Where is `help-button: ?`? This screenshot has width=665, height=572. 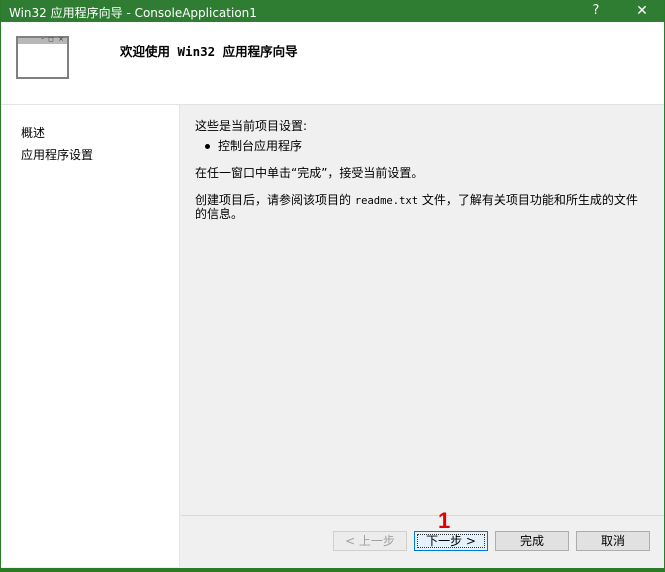 help-button: ? is located at coordinates (596, 11).